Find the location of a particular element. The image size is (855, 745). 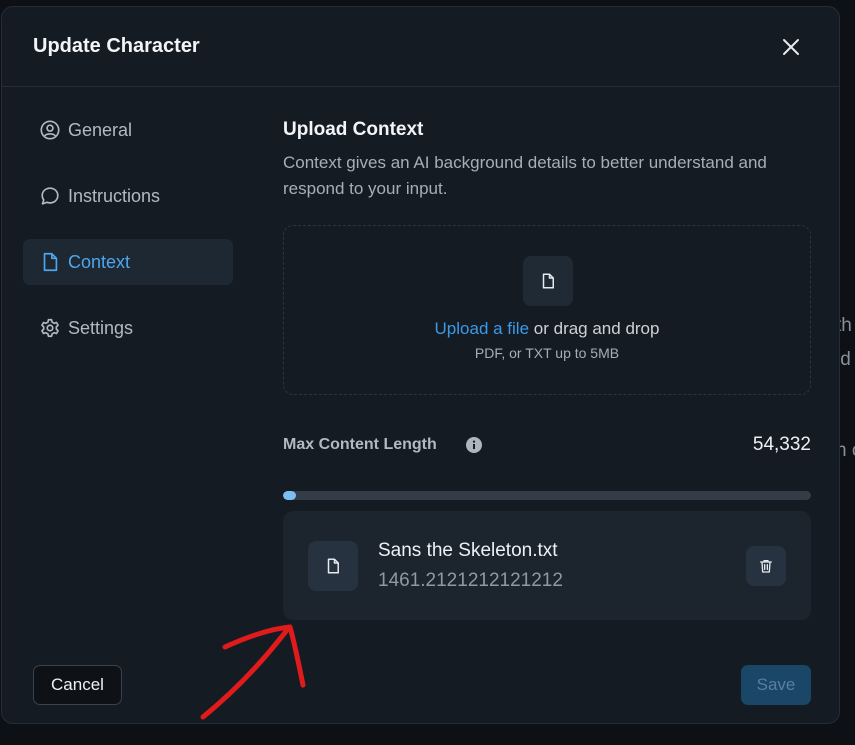

sidebar-item-general: General is located at coordinates (128, 130).